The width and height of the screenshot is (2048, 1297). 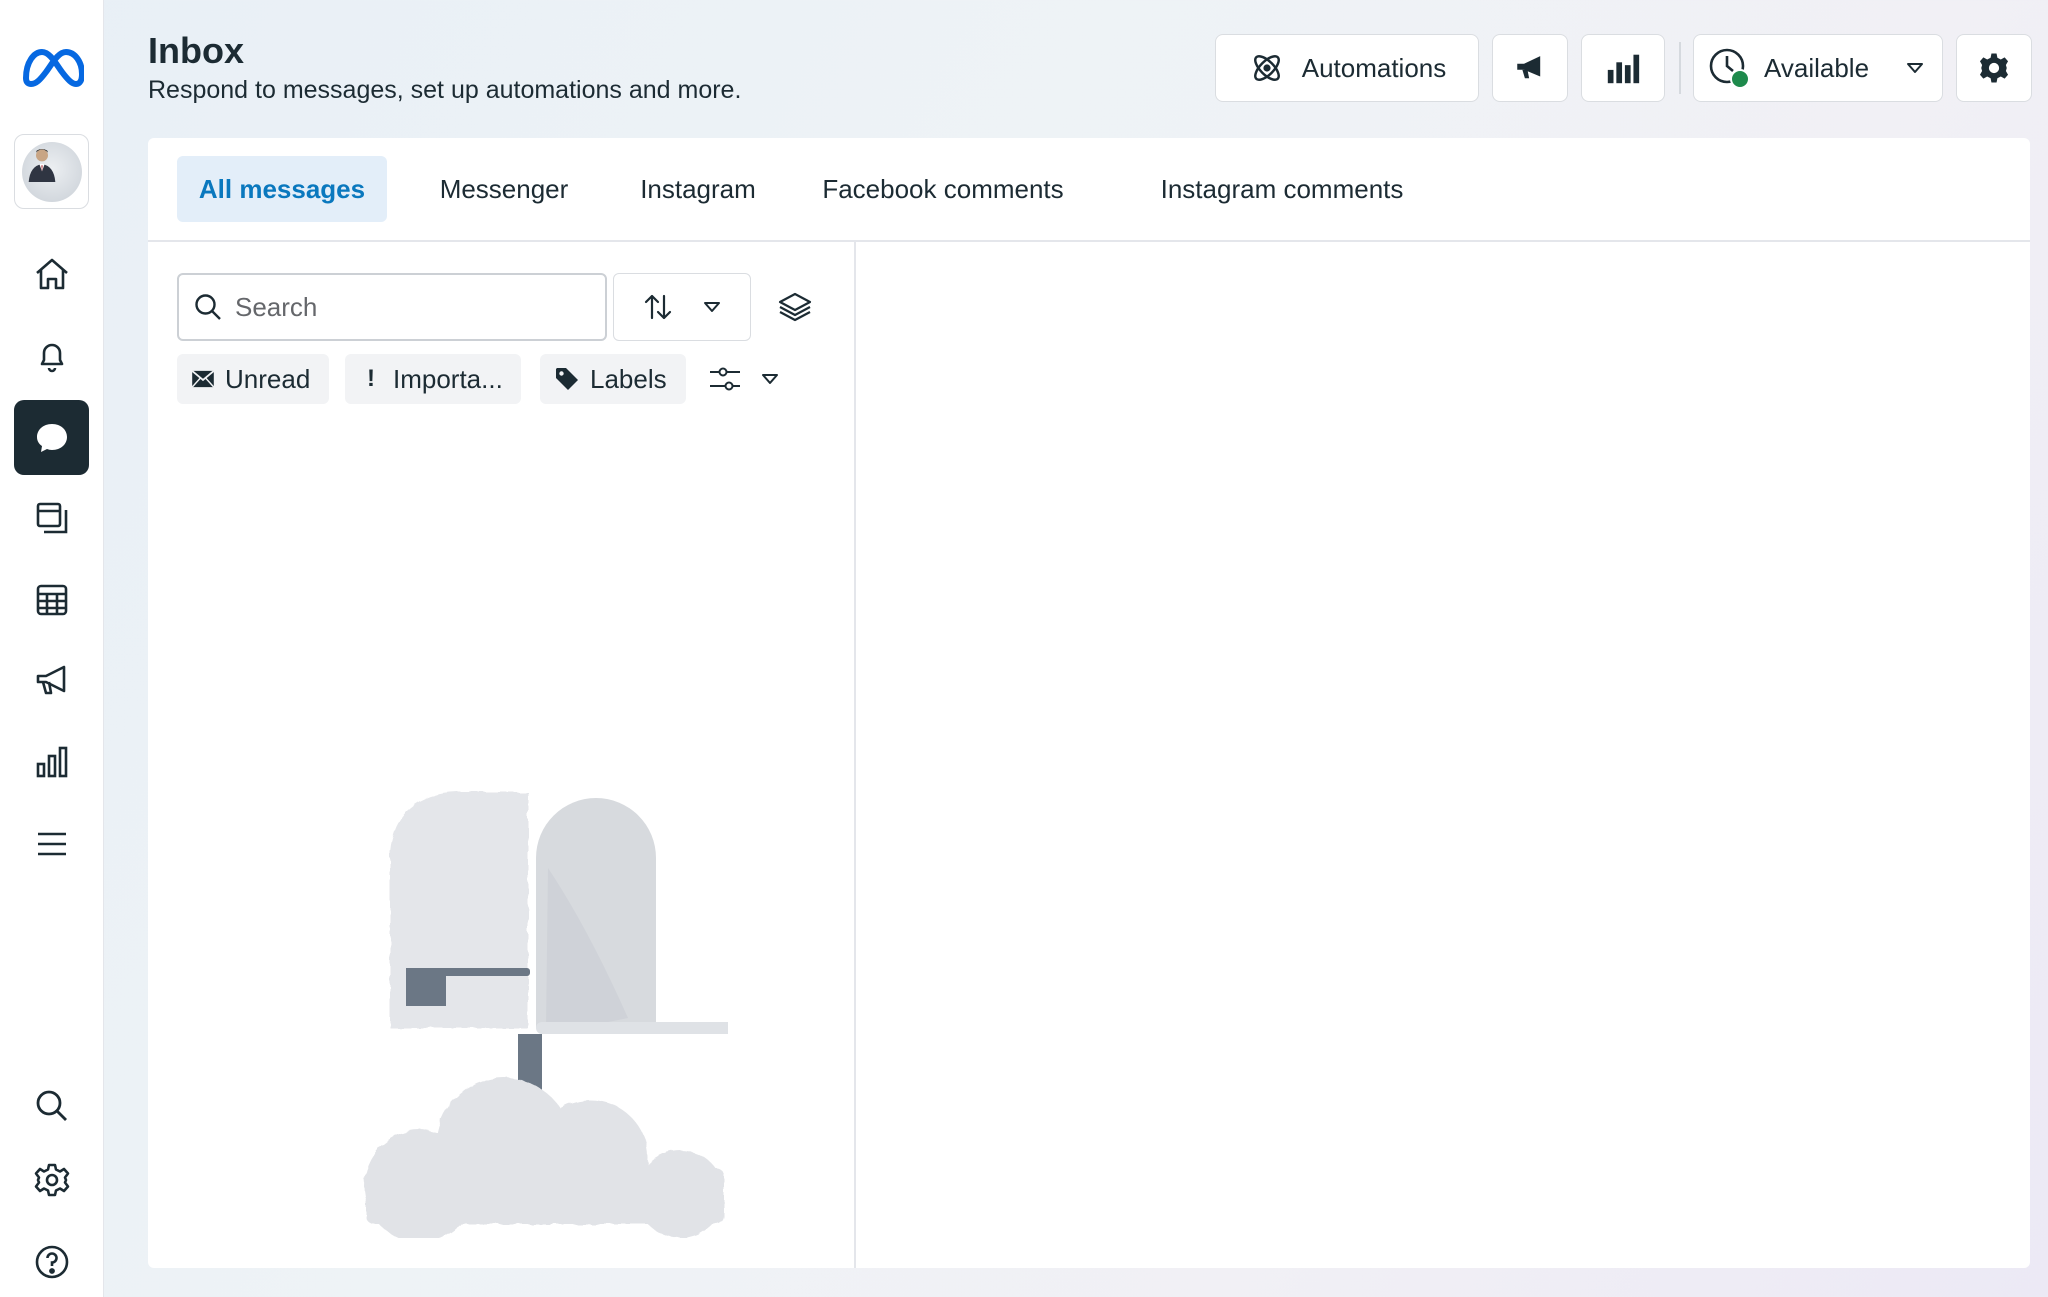 What do you see at coordinates (203, 379) in the screenshot?
I see `envelope-icon` at bounding box center [203, 379].